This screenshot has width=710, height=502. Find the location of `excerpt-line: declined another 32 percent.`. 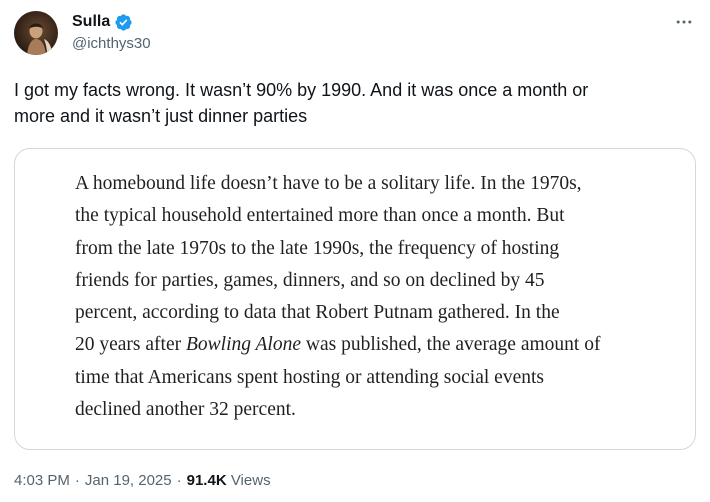

excerpt-line: declined another 32 percent. is located at coordinates (185, 410).